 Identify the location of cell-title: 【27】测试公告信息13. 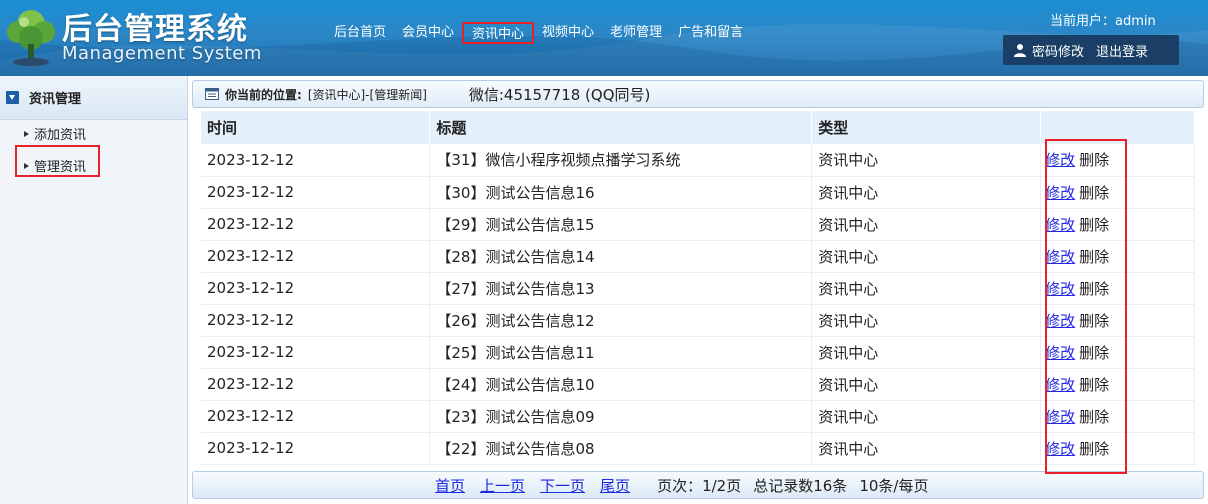
(621, 288).